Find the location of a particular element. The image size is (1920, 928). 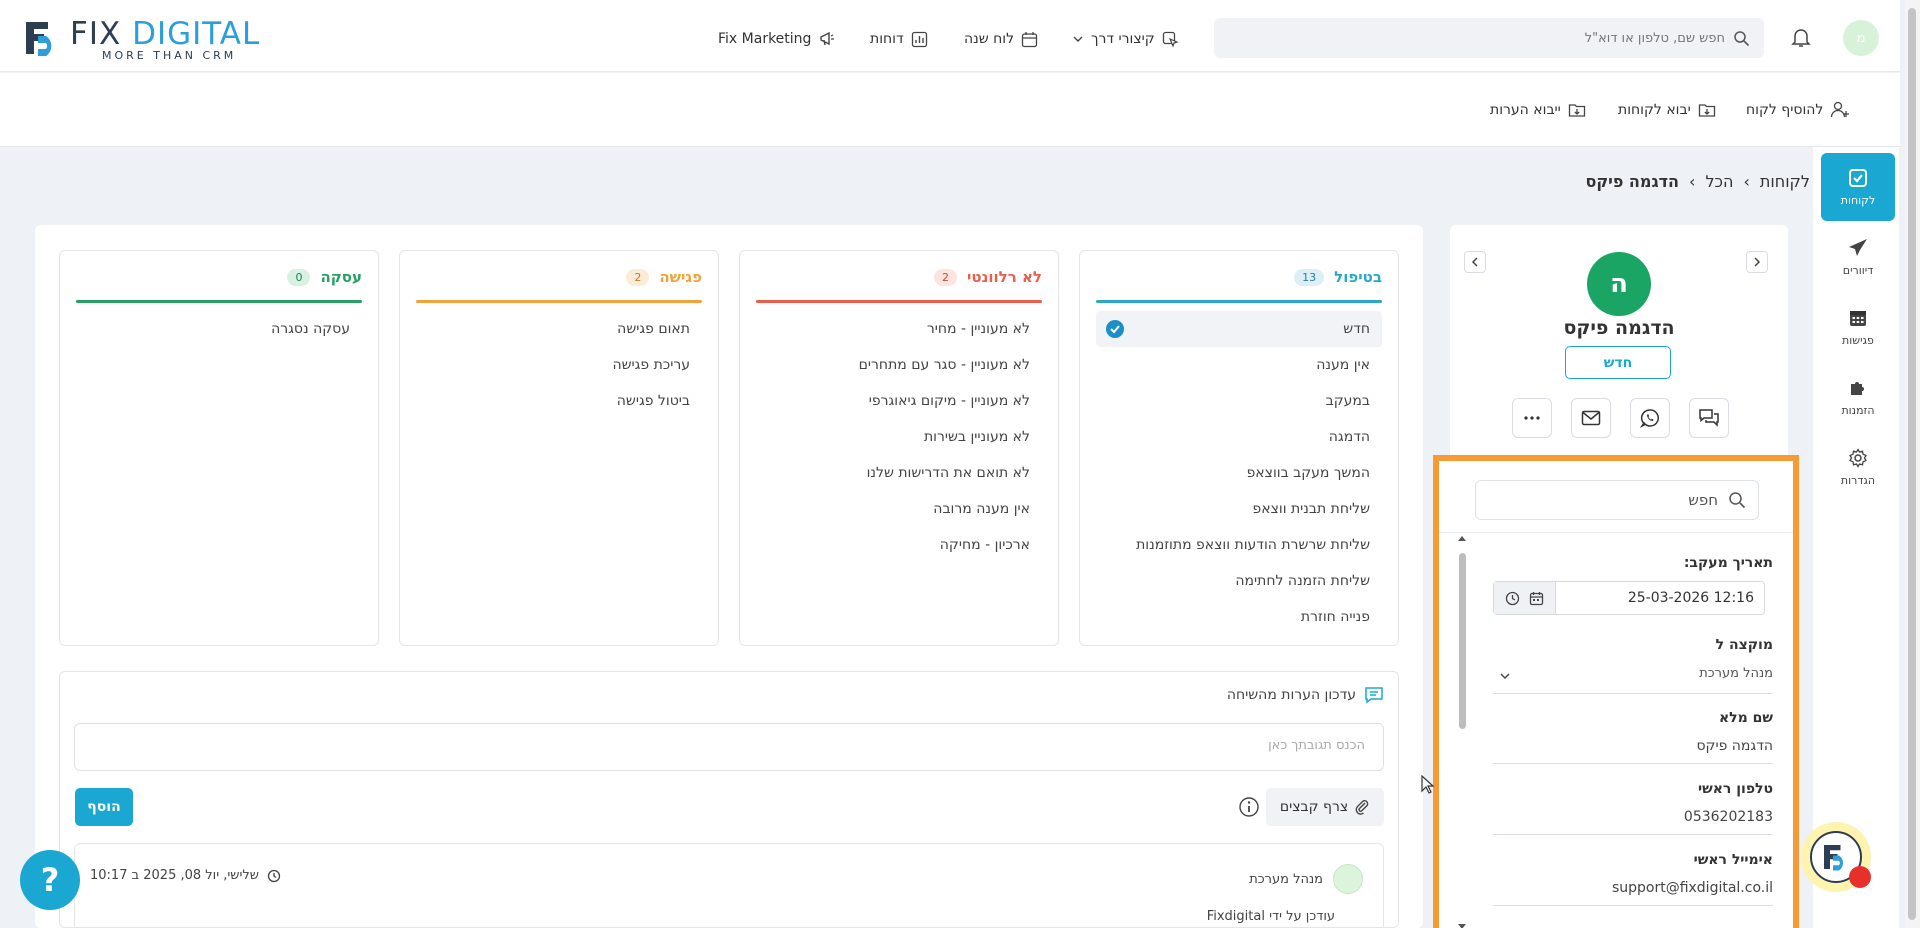

whatsapp-icon is located at coordinates (1649, 418).